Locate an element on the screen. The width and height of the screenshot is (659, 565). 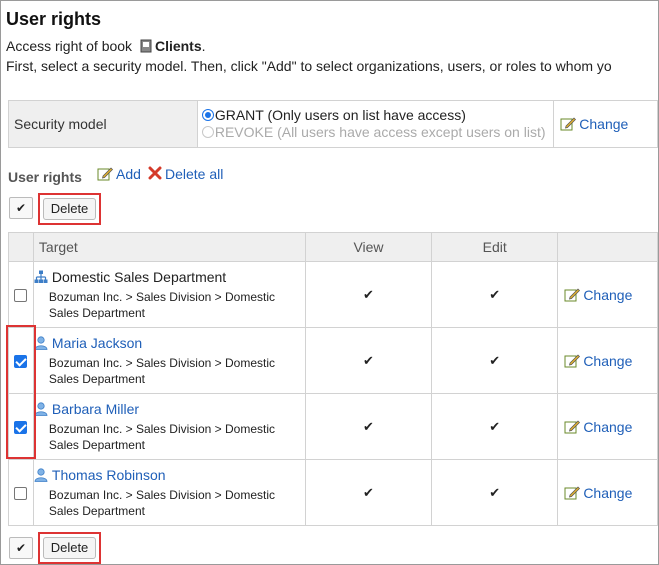
security-change-cell: Change is located at coordinates (605, 124).